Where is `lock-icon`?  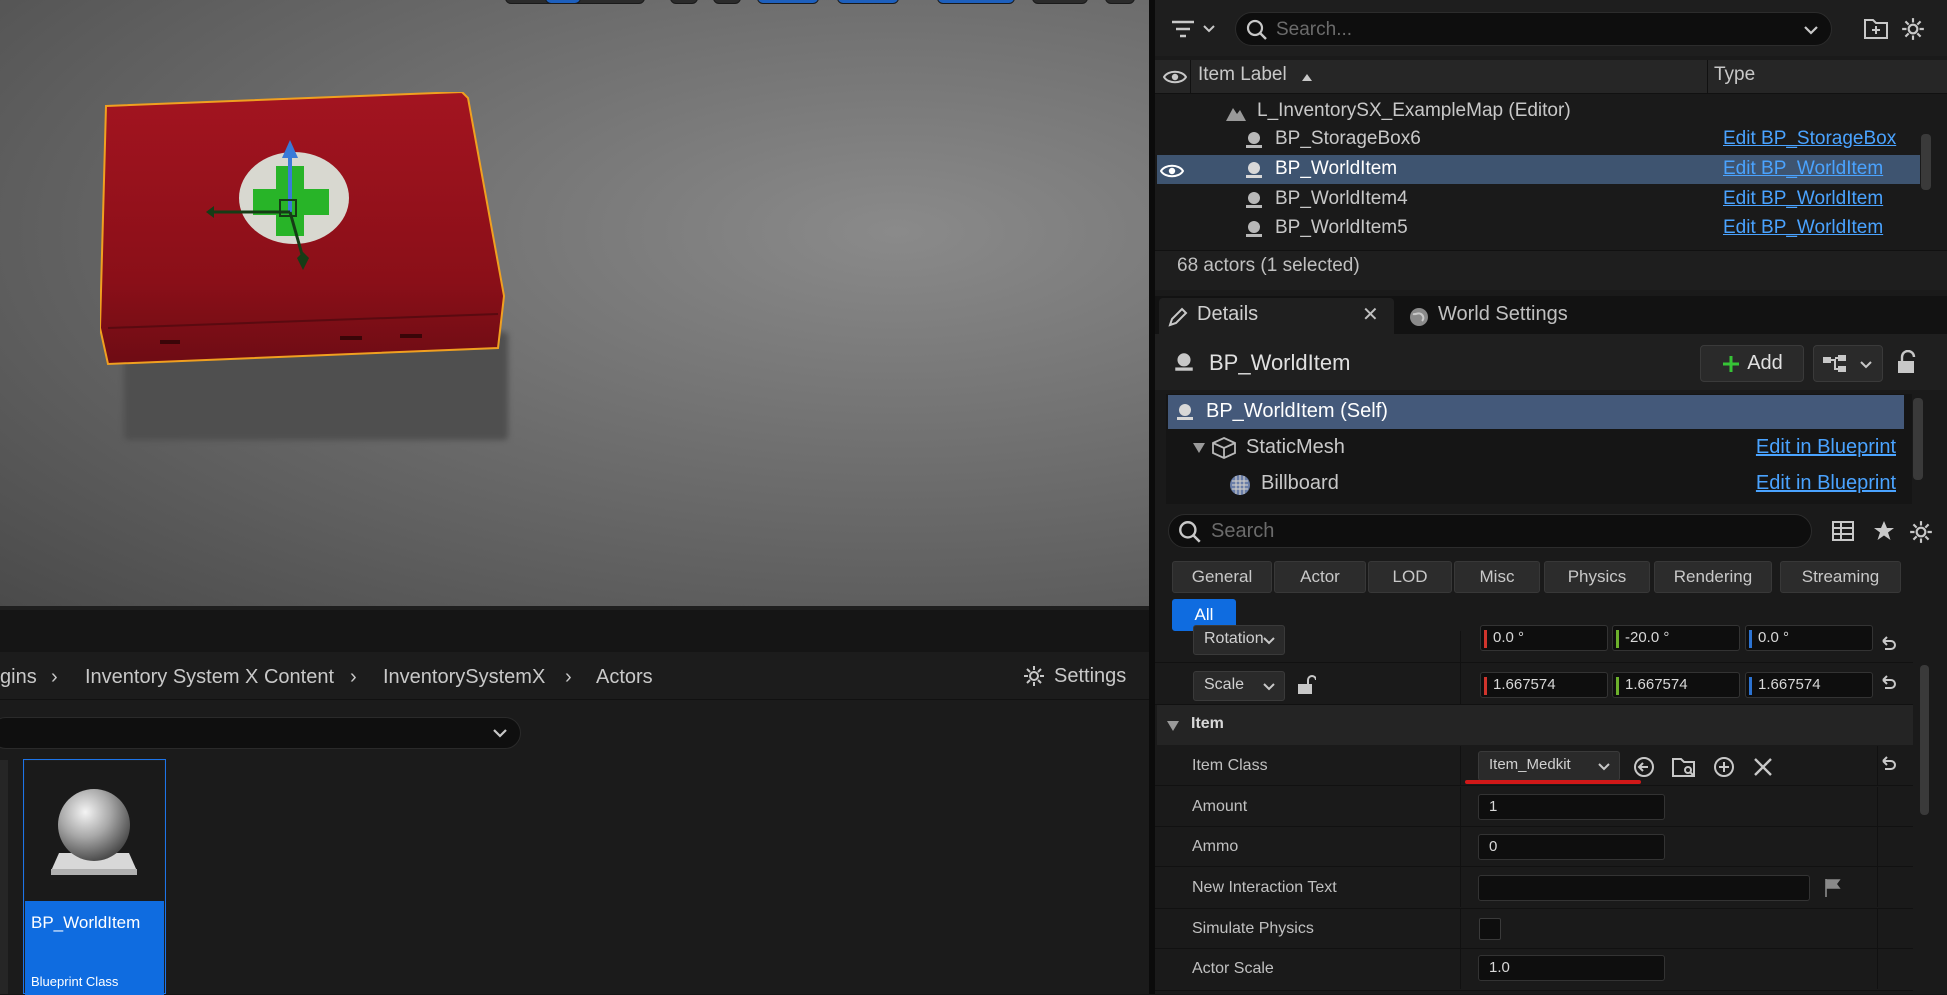
lock-icon is located at coordinates (1907, 363).